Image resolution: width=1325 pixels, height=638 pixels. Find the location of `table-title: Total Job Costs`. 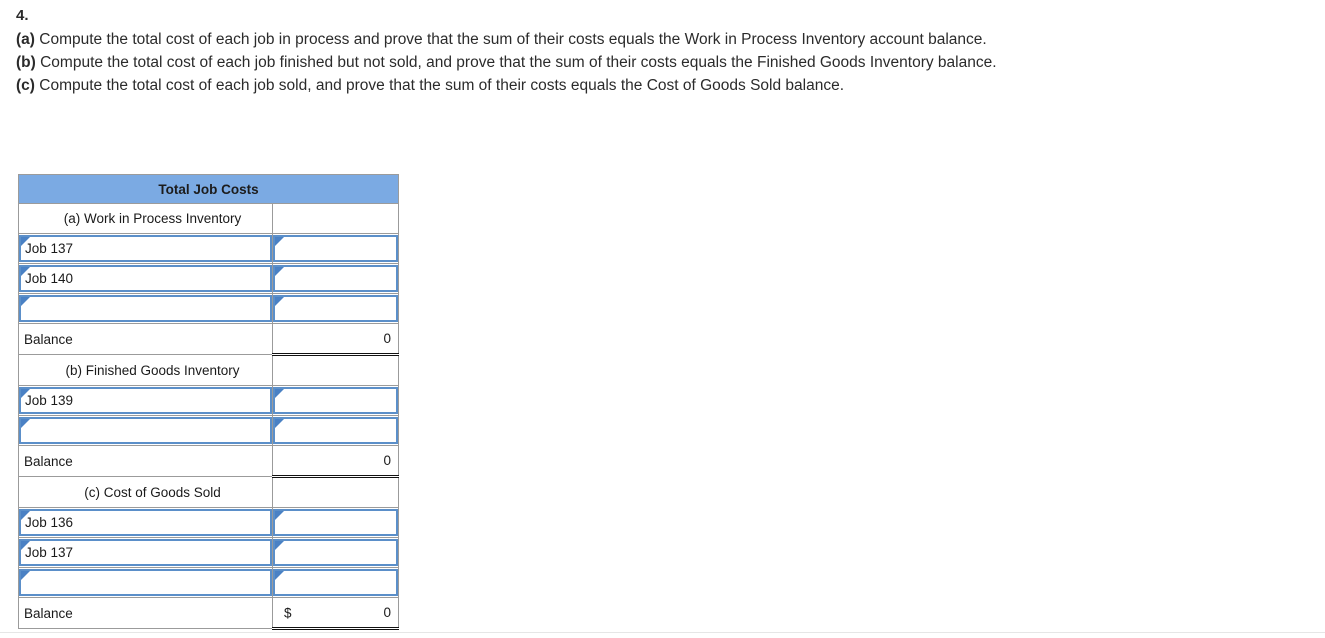

table-title: Total Job Costs is located at coordinates (208, 189).